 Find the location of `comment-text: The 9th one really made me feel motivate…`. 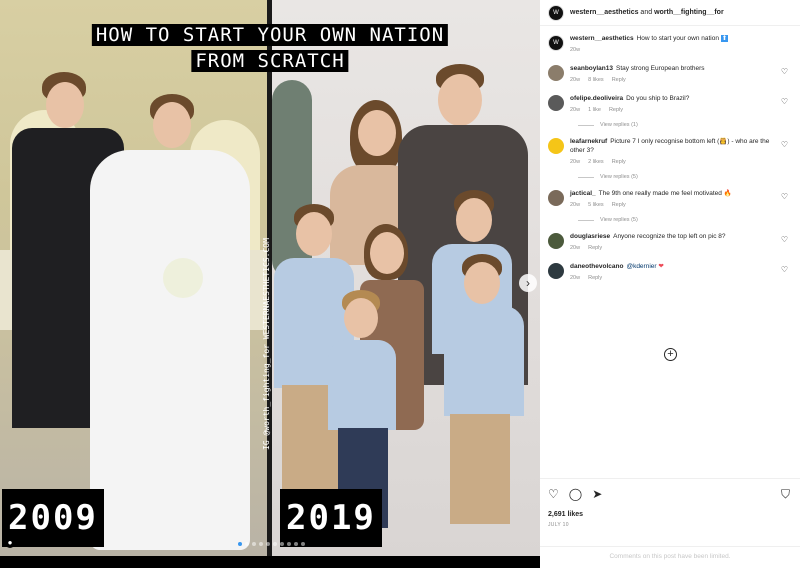

comment-text: The 9th one really made me feel motivate… is located at coordinates (665, 193).